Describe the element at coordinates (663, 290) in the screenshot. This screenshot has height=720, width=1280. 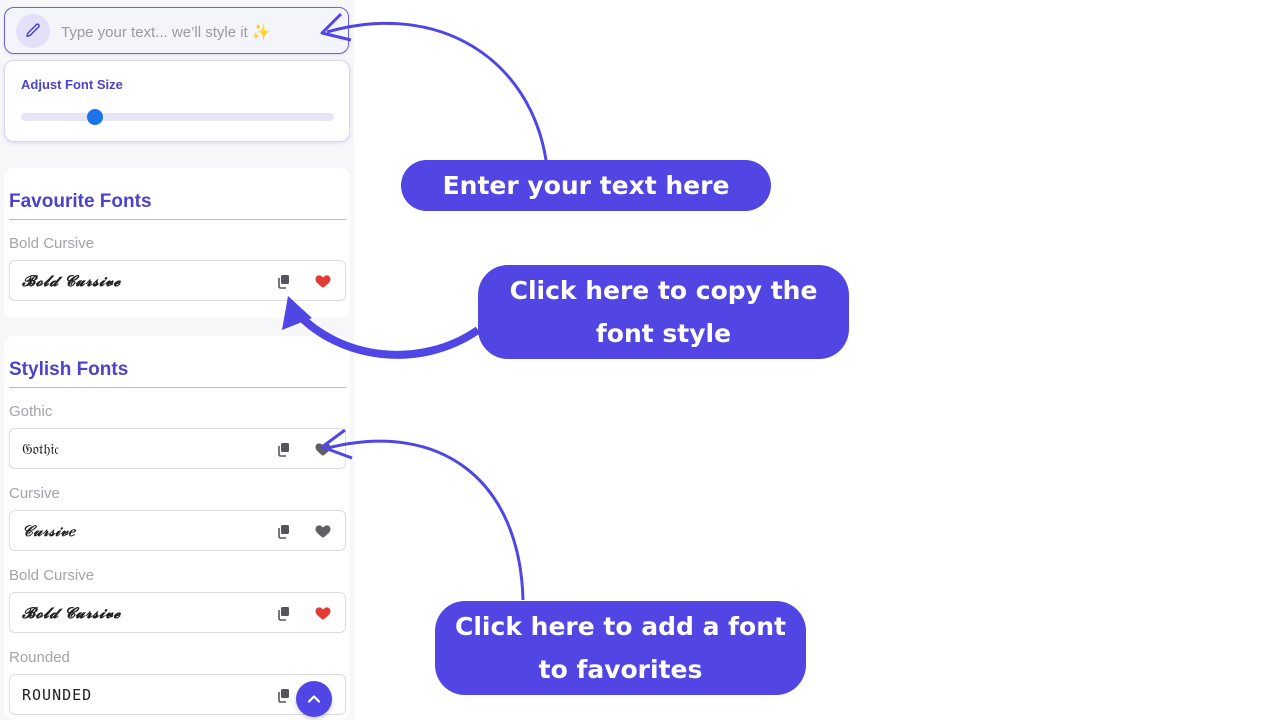
I see `callout-text: Click here to copy the` at that location.